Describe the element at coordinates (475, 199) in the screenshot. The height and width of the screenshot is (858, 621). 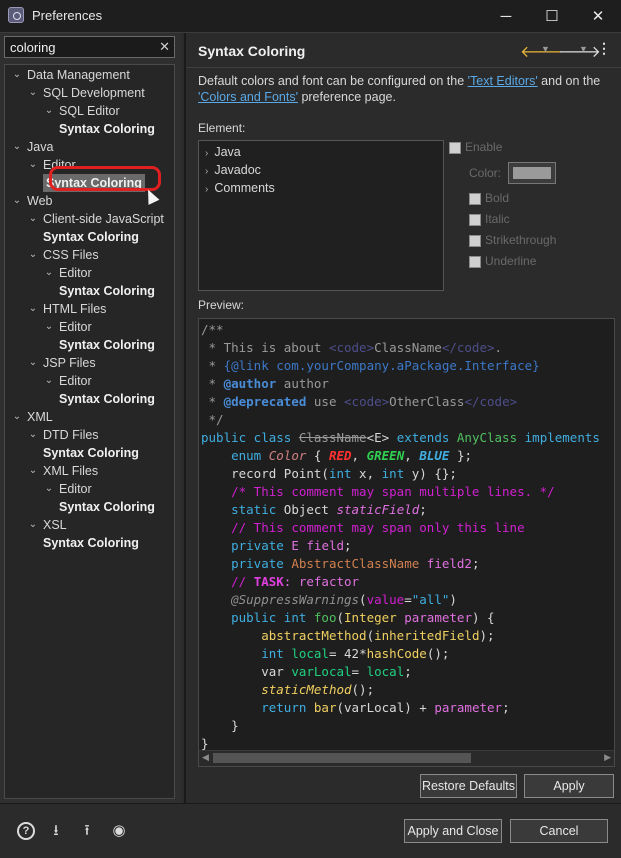
I see `bold-checkbox` at that location.